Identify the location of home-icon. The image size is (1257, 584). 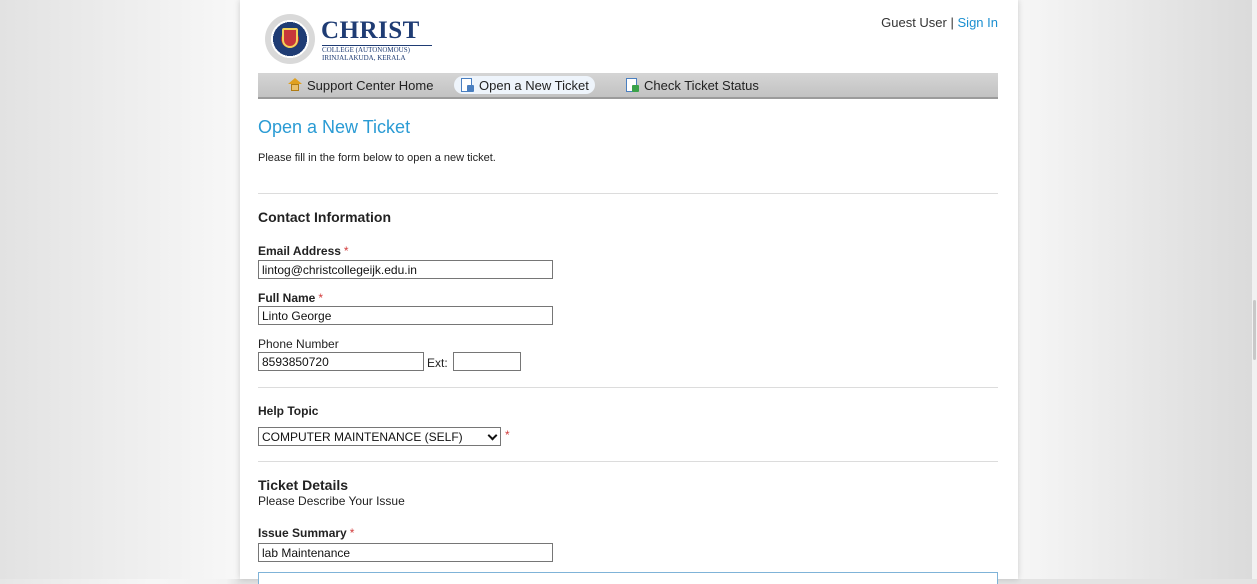
(295, 85).